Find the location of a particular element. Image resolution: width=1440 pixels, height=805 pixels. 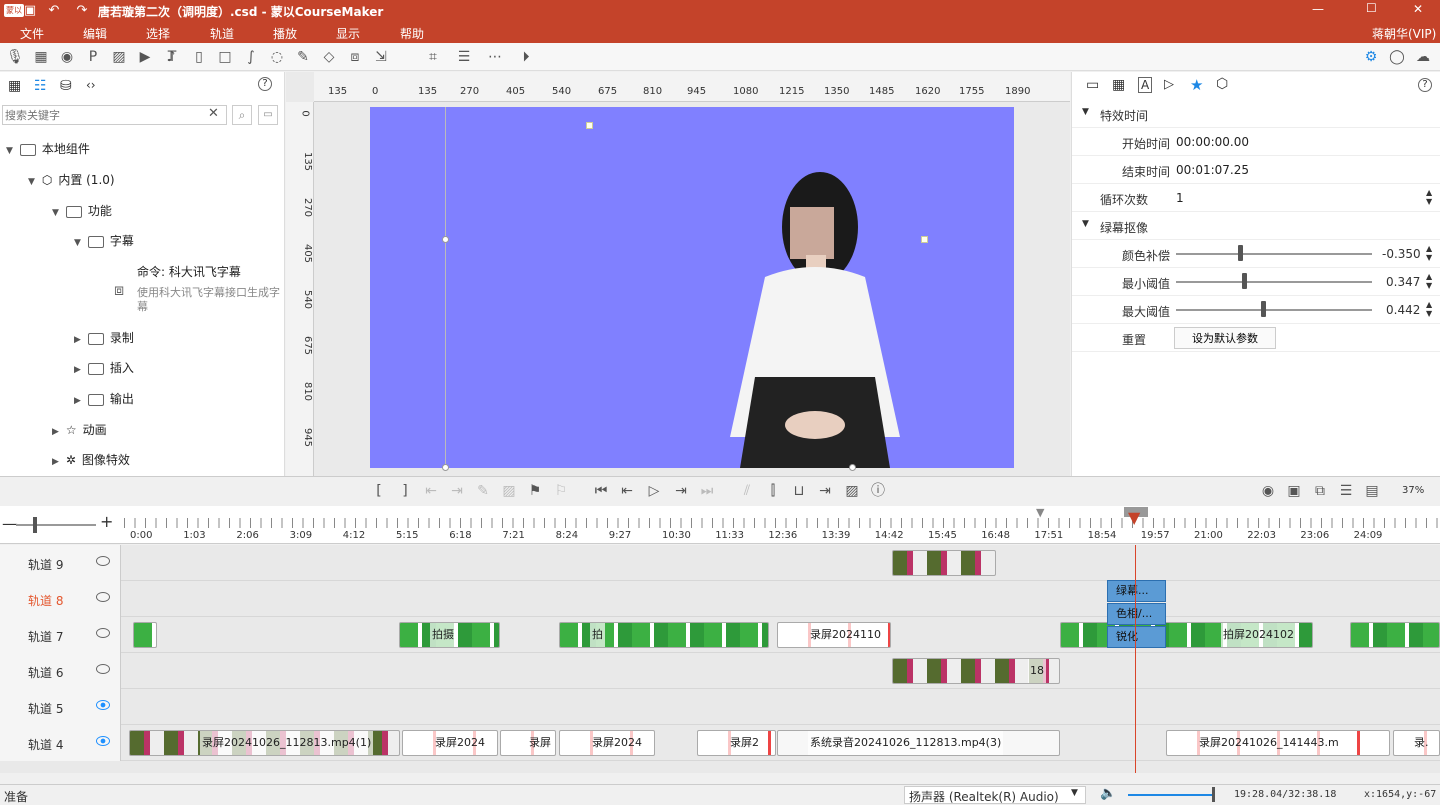

end-time-value: 00:01:07.25 is located at coordinates (1212, 170).